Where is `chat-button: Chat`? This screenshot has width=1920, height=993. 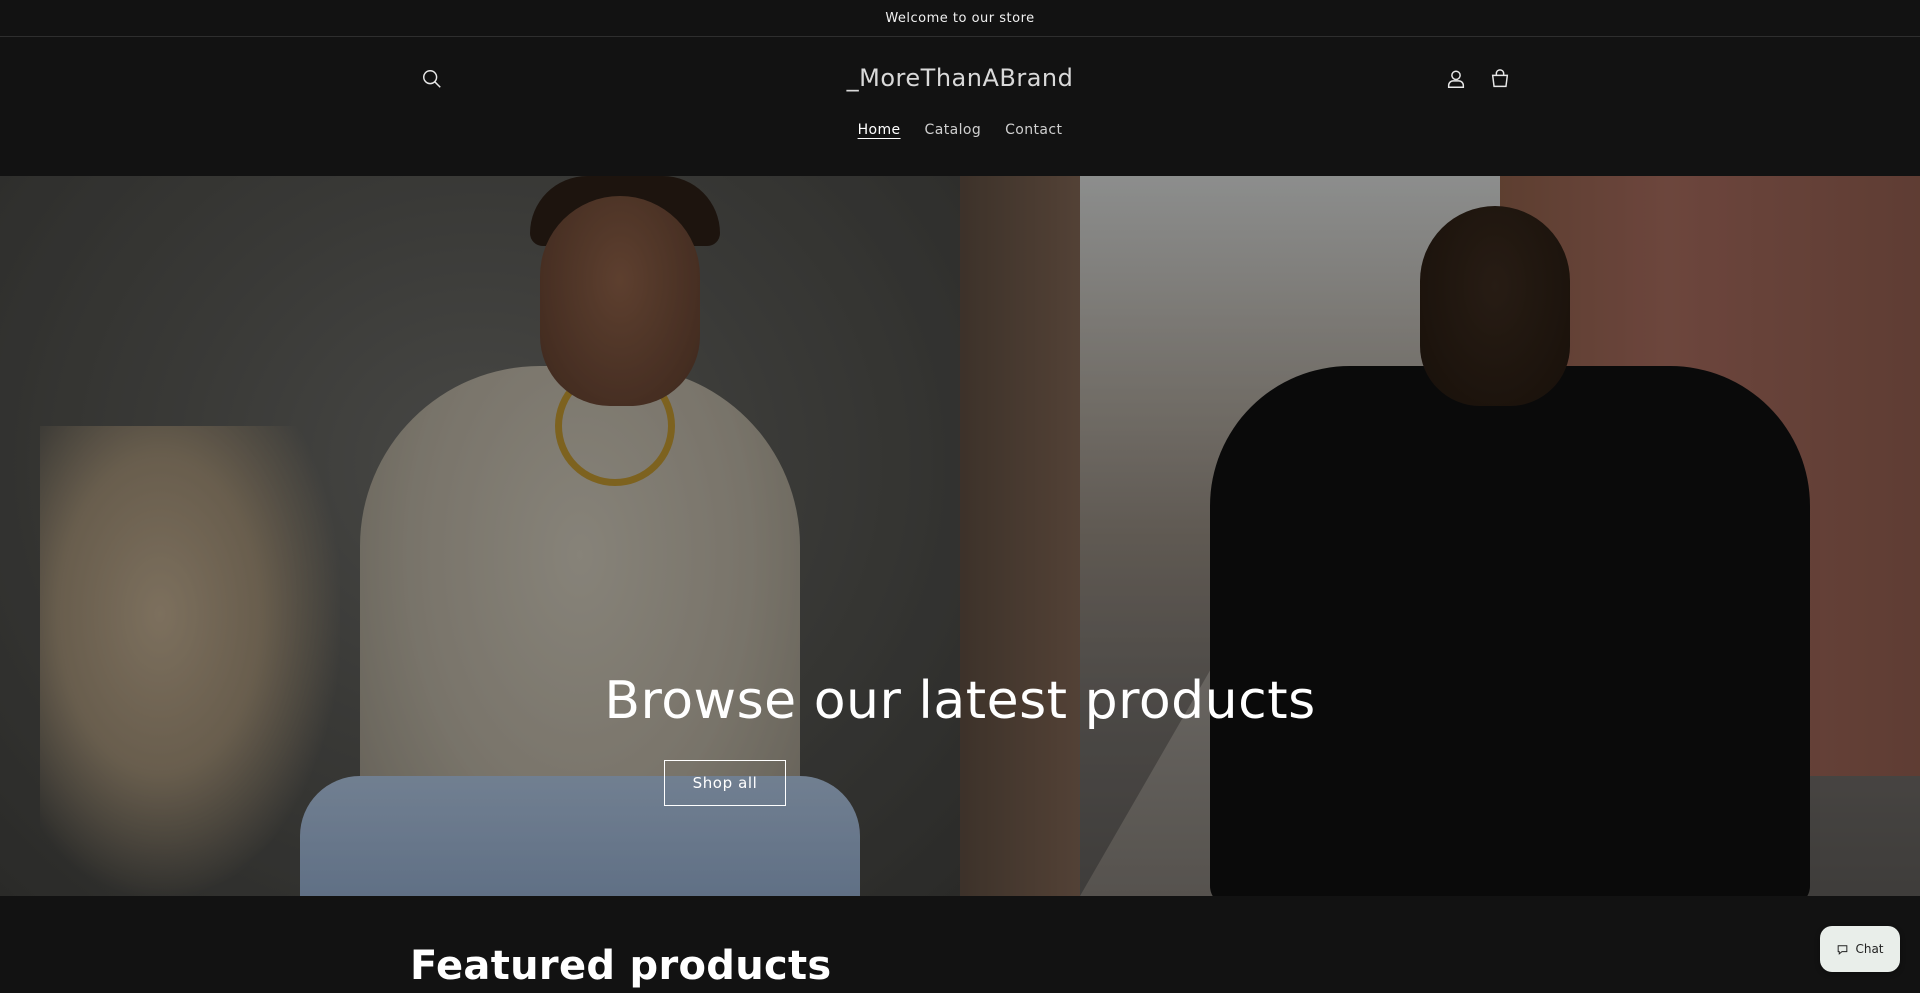 chat-button: Chat is located at coordinates (1860, 949).